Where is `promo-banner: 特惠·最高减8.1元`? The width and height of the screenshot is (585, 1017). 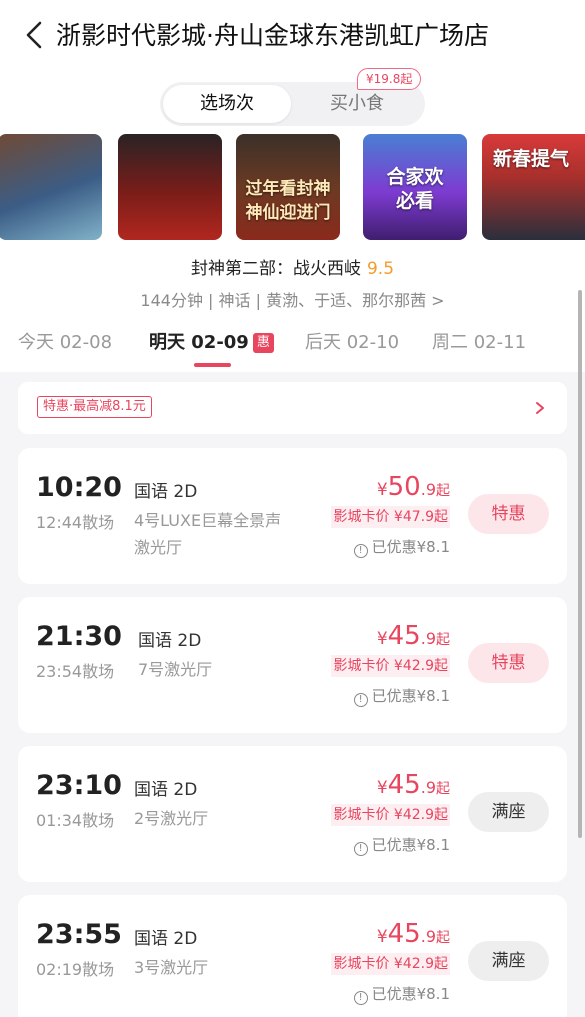 promo-banner: 特惠·最高减8.1元 is located at coordinates (292, 408).